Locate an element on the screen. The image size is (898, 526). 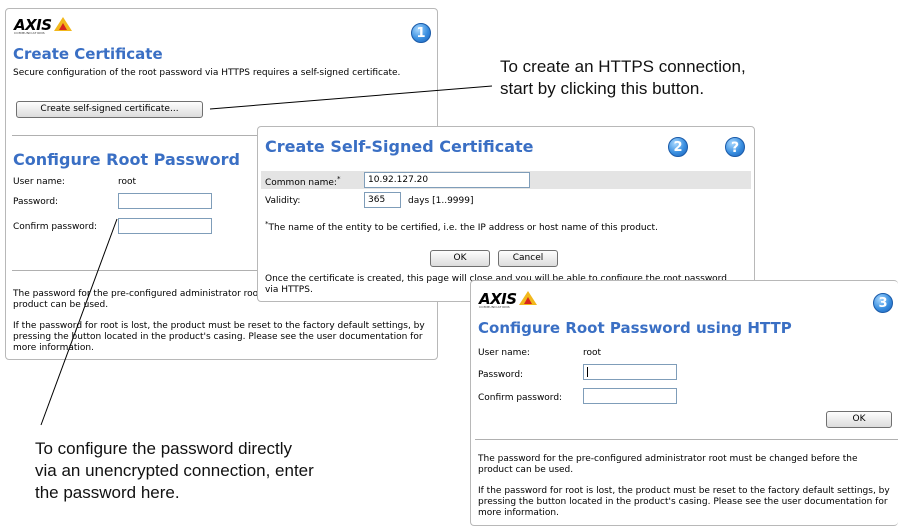
https-callout-line is located at coordinates (351, 97).